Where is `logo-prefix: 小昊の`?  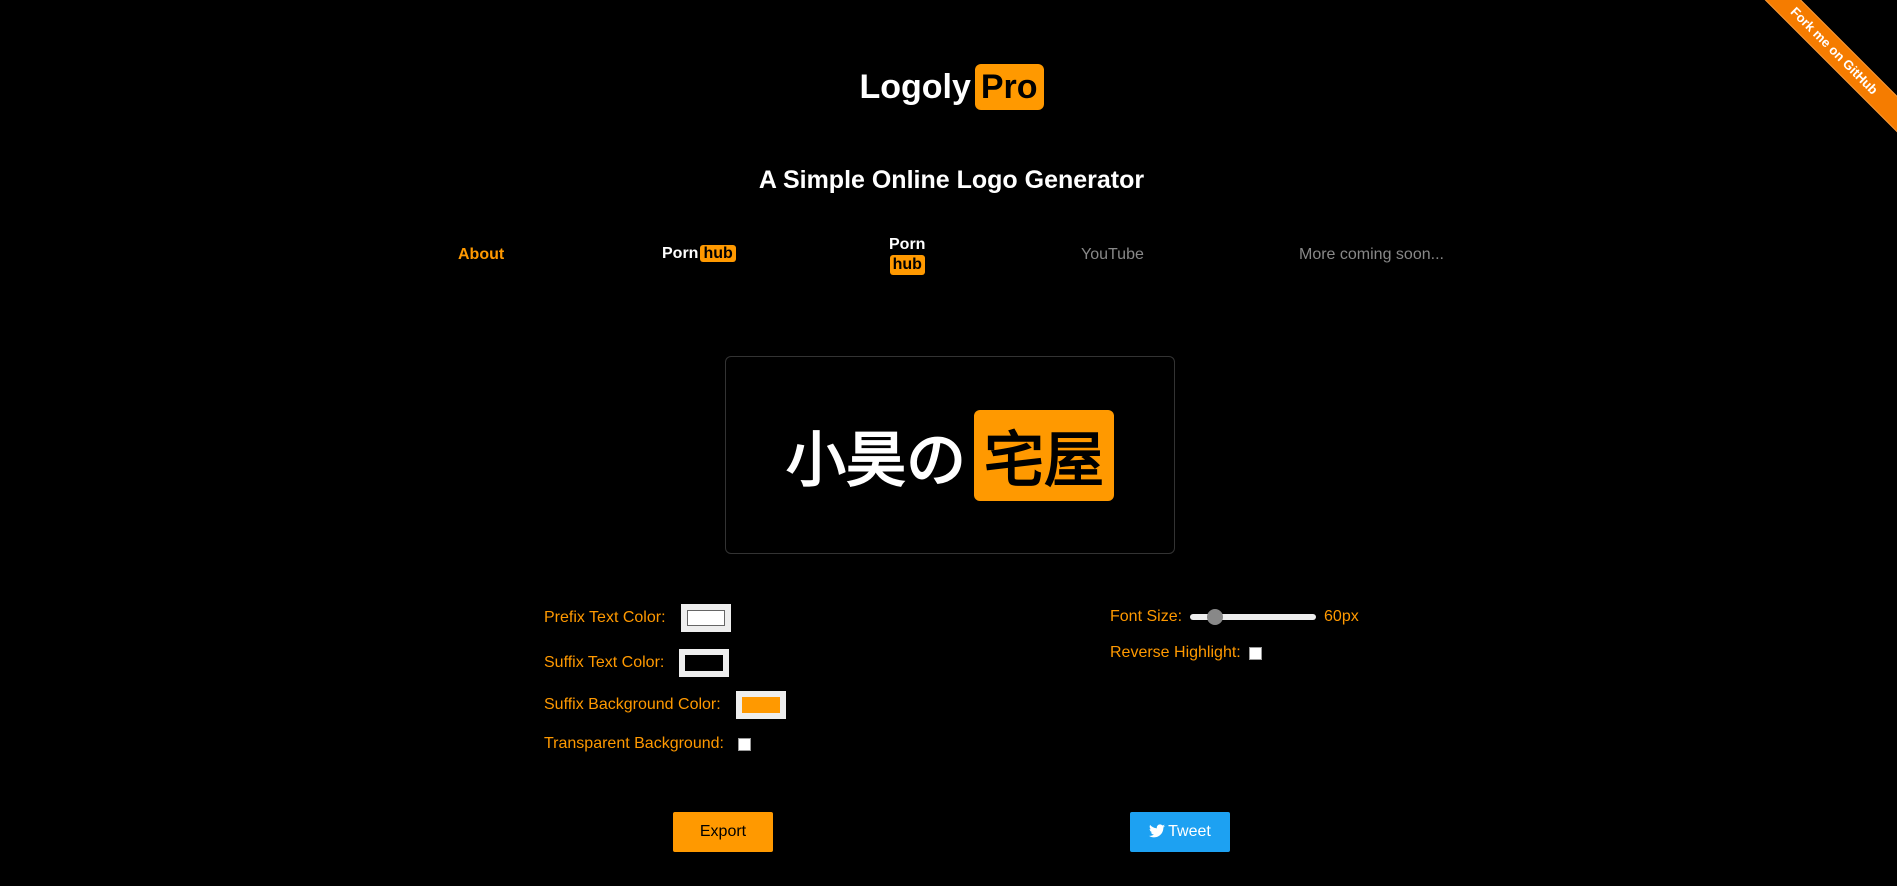
logo-prefix: 小昊の is located at coordinates (876, 455).